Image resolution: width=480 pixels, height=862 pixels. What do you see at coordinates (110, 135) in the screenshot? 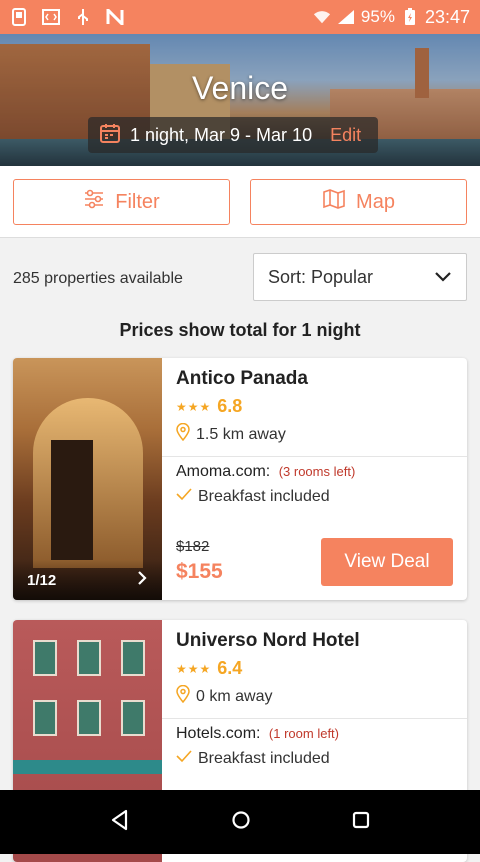
I see `calendar-icon` at bounding box center [110, 135].